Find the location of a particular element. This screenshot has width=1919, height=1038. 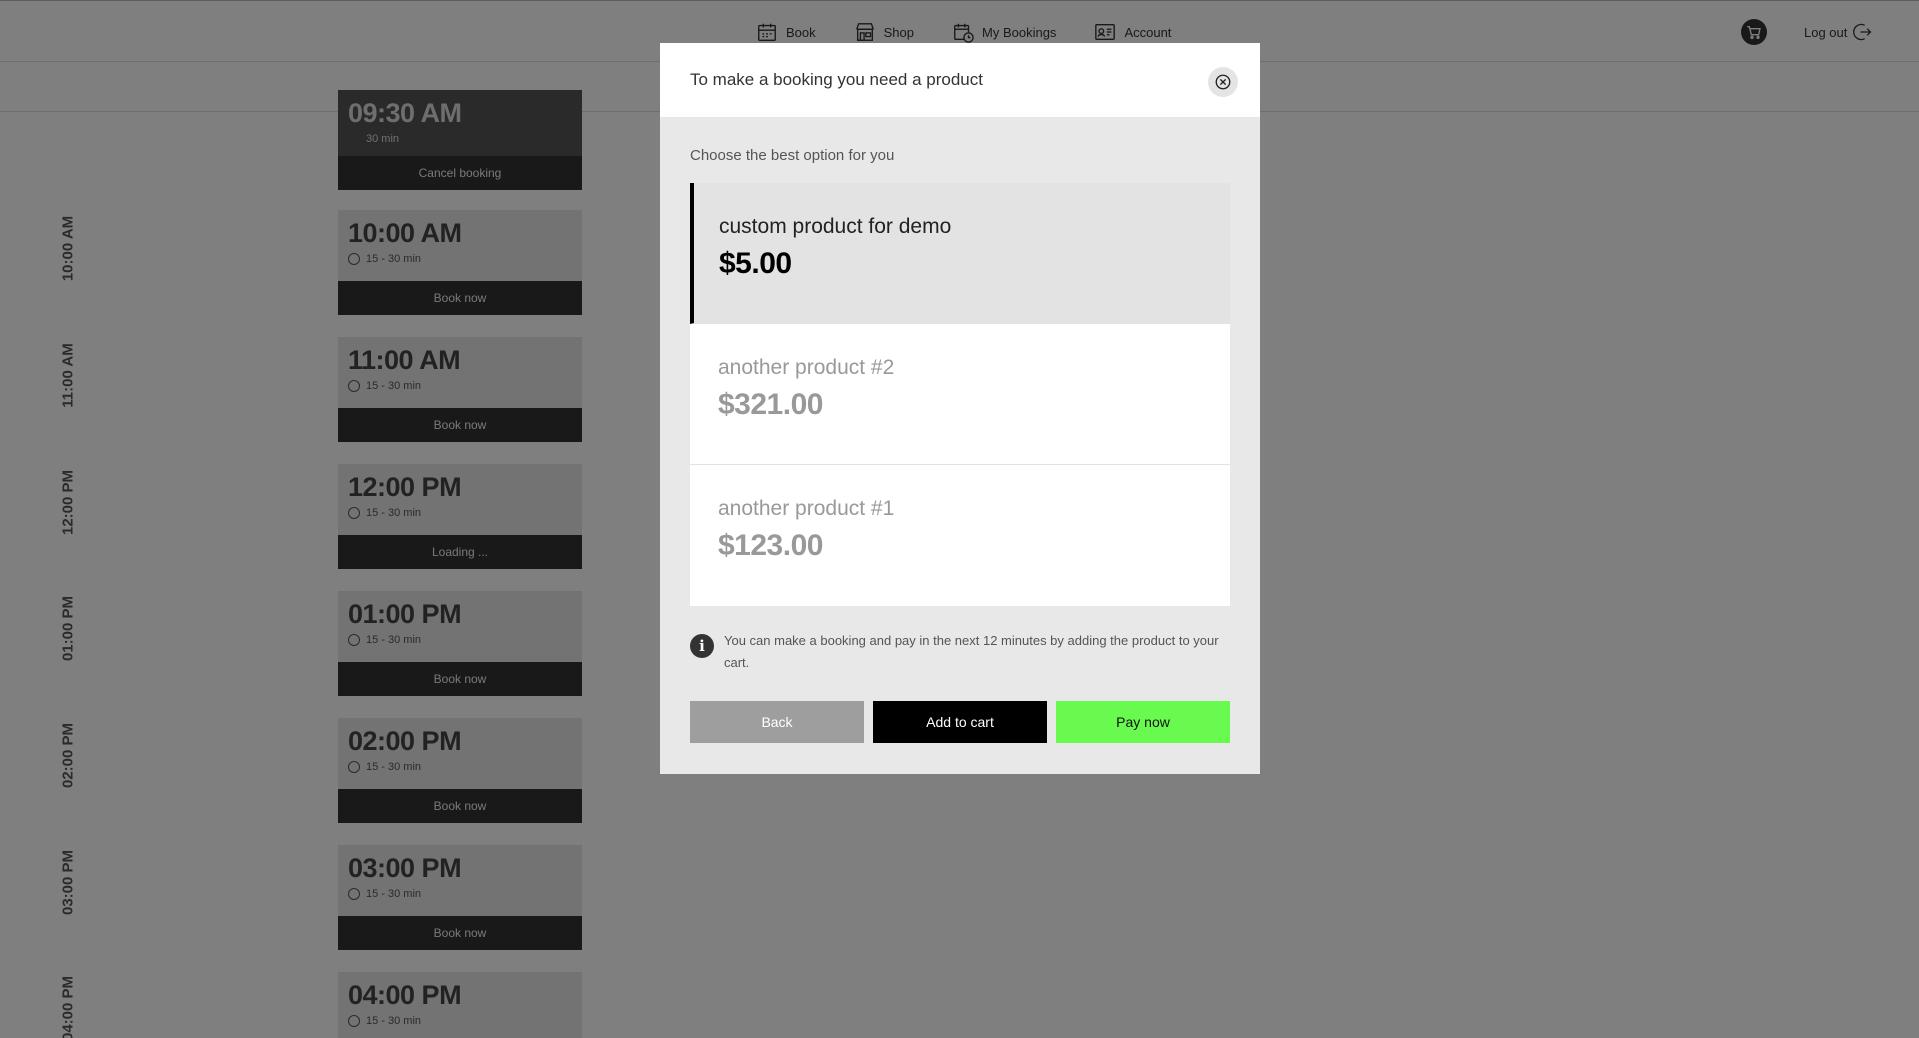

close-icon is located at coordinates (1223, 82).